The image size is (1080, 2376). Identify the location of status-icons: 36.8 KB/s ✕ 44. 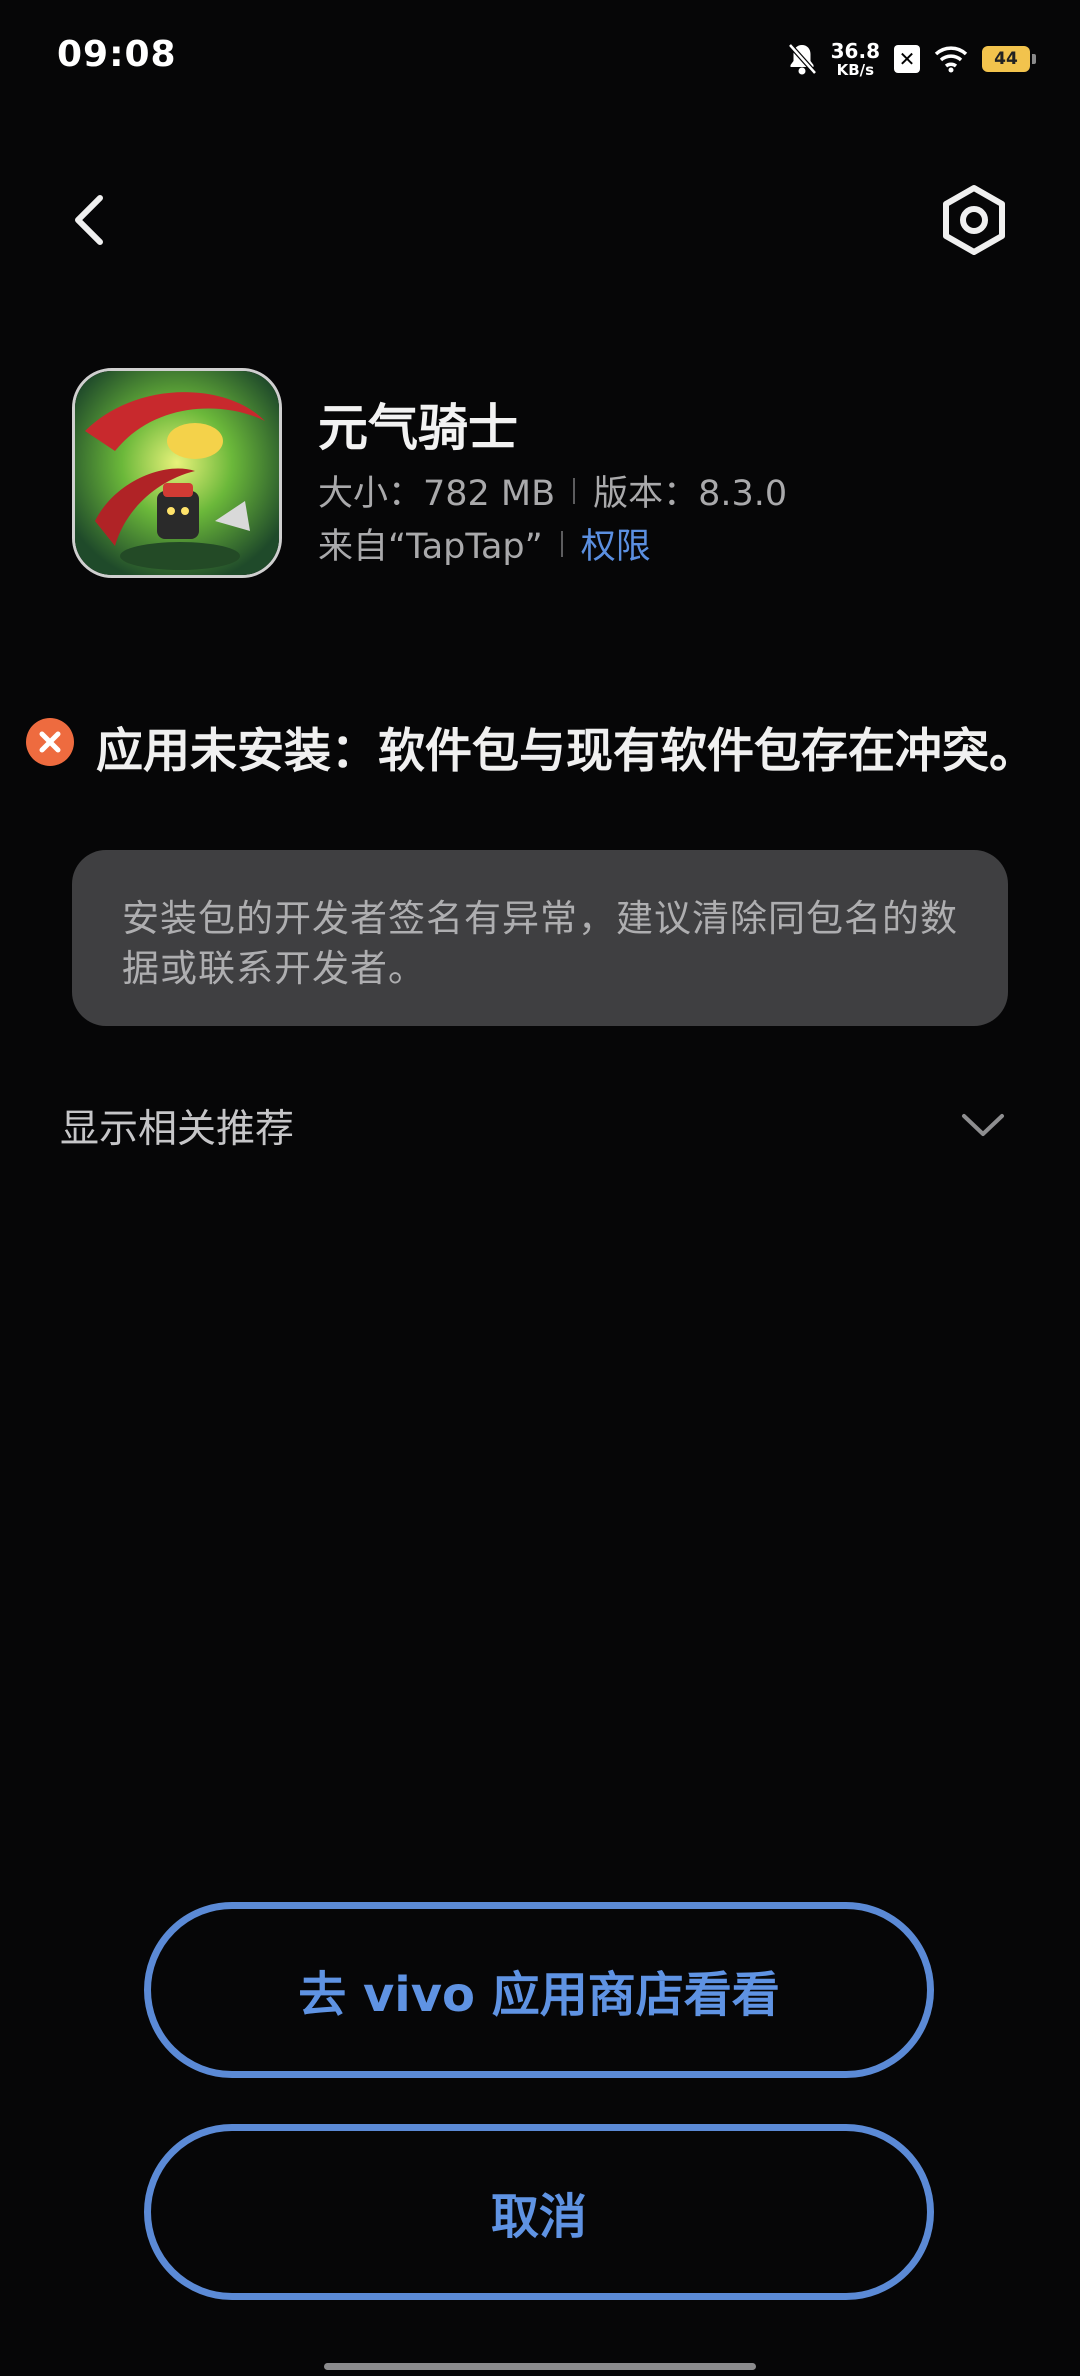
(911, 59).